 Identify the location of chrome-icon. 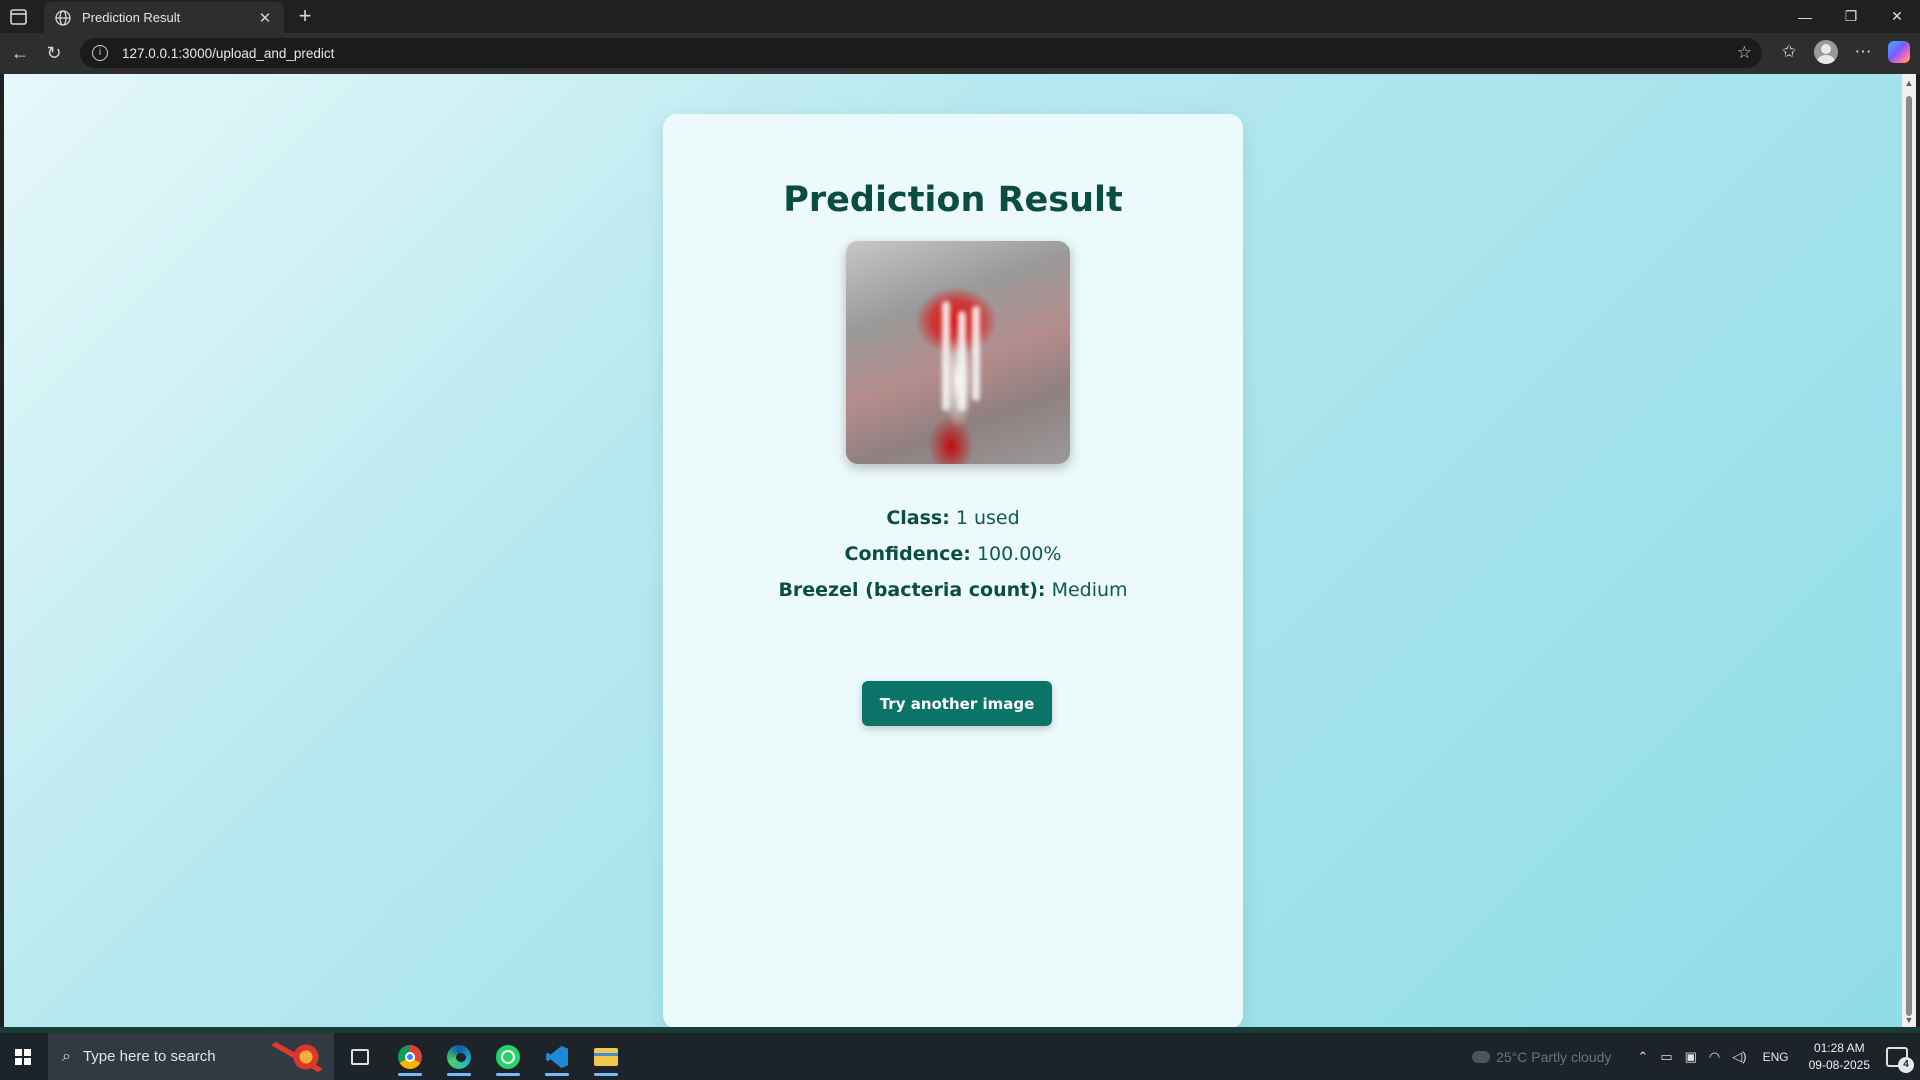
(410, 1057).